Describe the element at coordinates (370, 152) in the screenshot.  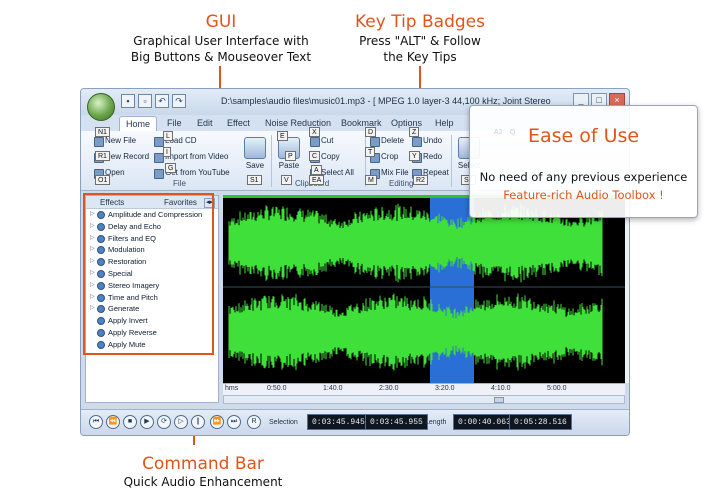
I see `key-tip-badge: T` at that location.